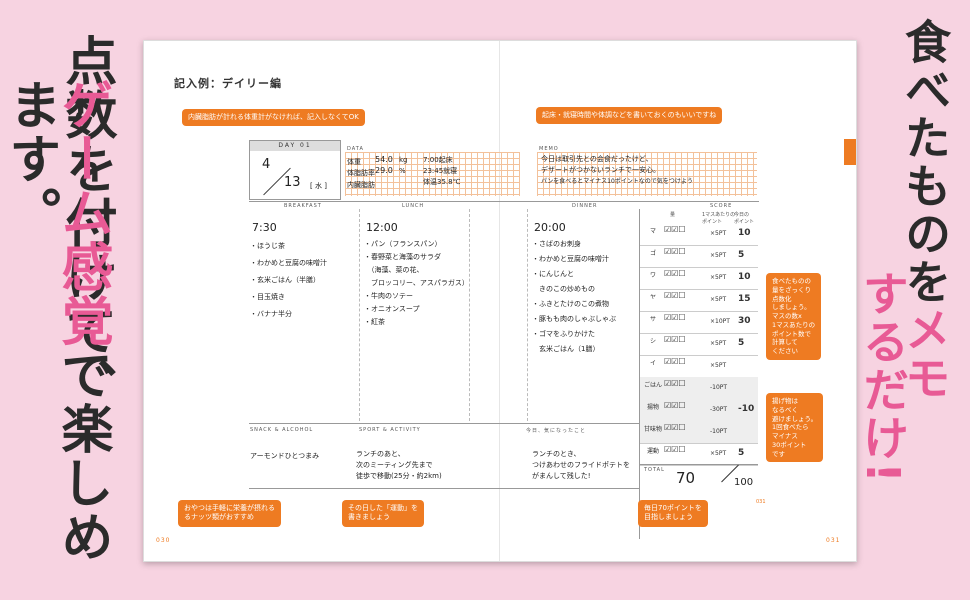 This screenshot has width=970, height=600. What do you see at coordinates (629, 116) in the screenshot?
I see `callout-wake-sleep: 起床・就寝時間や体調などを書いておくのもいいですね` at bounding box center [629, 116].